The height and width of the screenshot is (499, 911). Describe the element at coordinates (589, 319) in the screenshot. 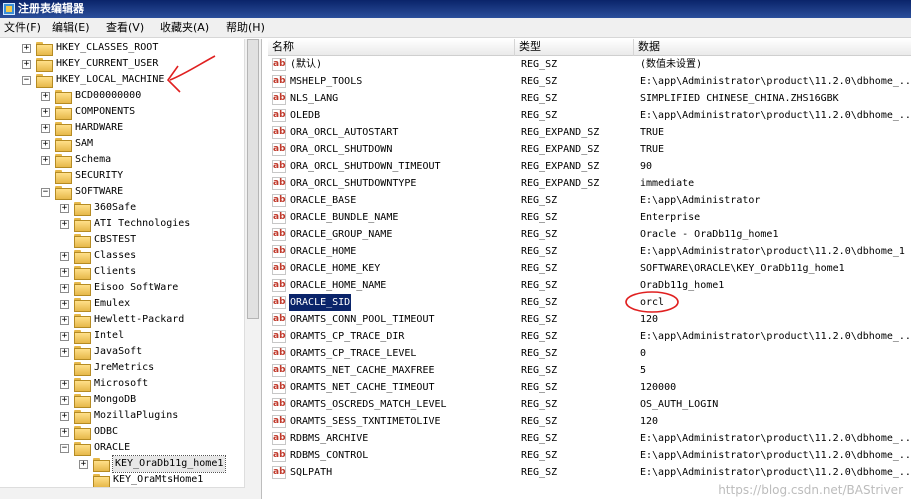

I see `value-row: ab ORAMTS_CONN_POOL_TIMEOUT REG_SZ 120` at that location.